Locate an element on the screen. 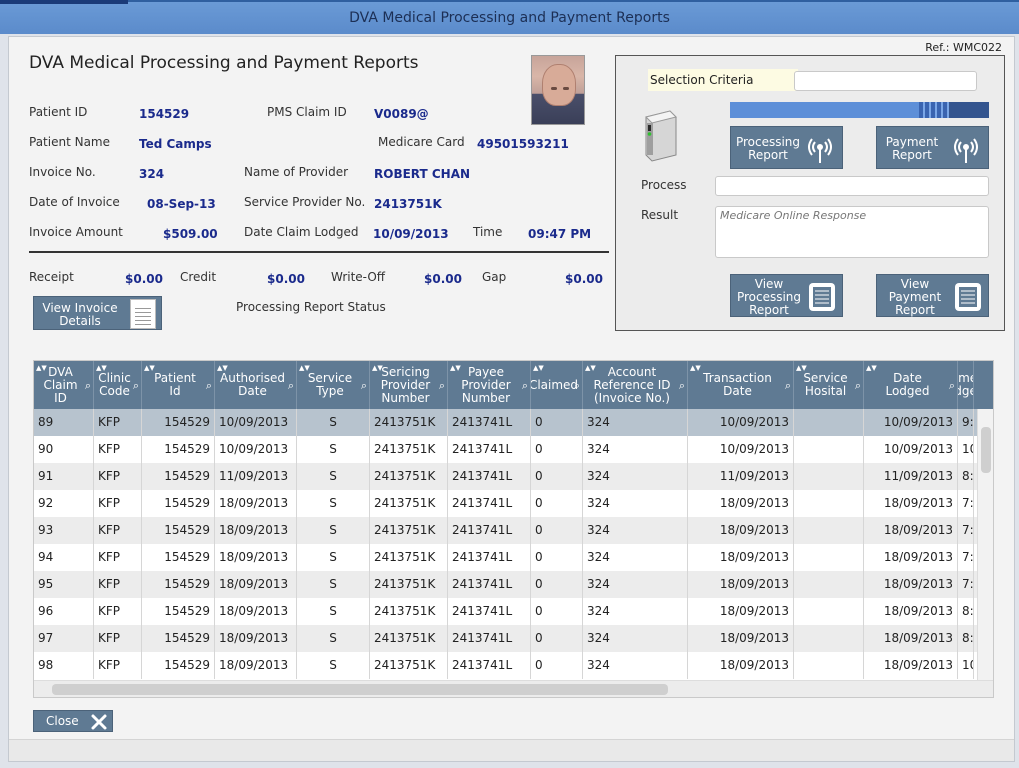 This screenshot has height=768, width=1019. processing-report-button: Processing Report is located at coordinates (786, 147).